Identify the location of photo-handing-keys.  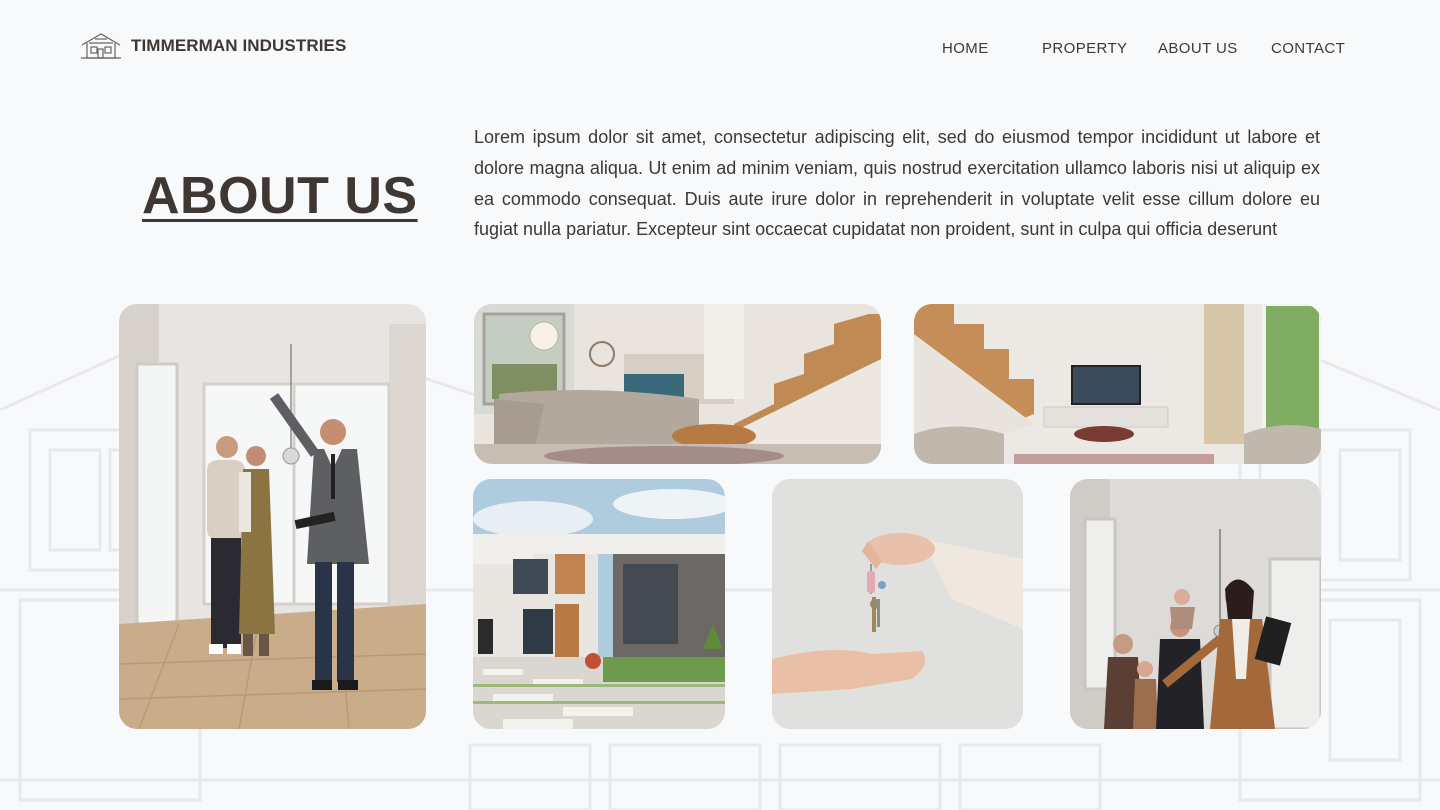
(897, 604).